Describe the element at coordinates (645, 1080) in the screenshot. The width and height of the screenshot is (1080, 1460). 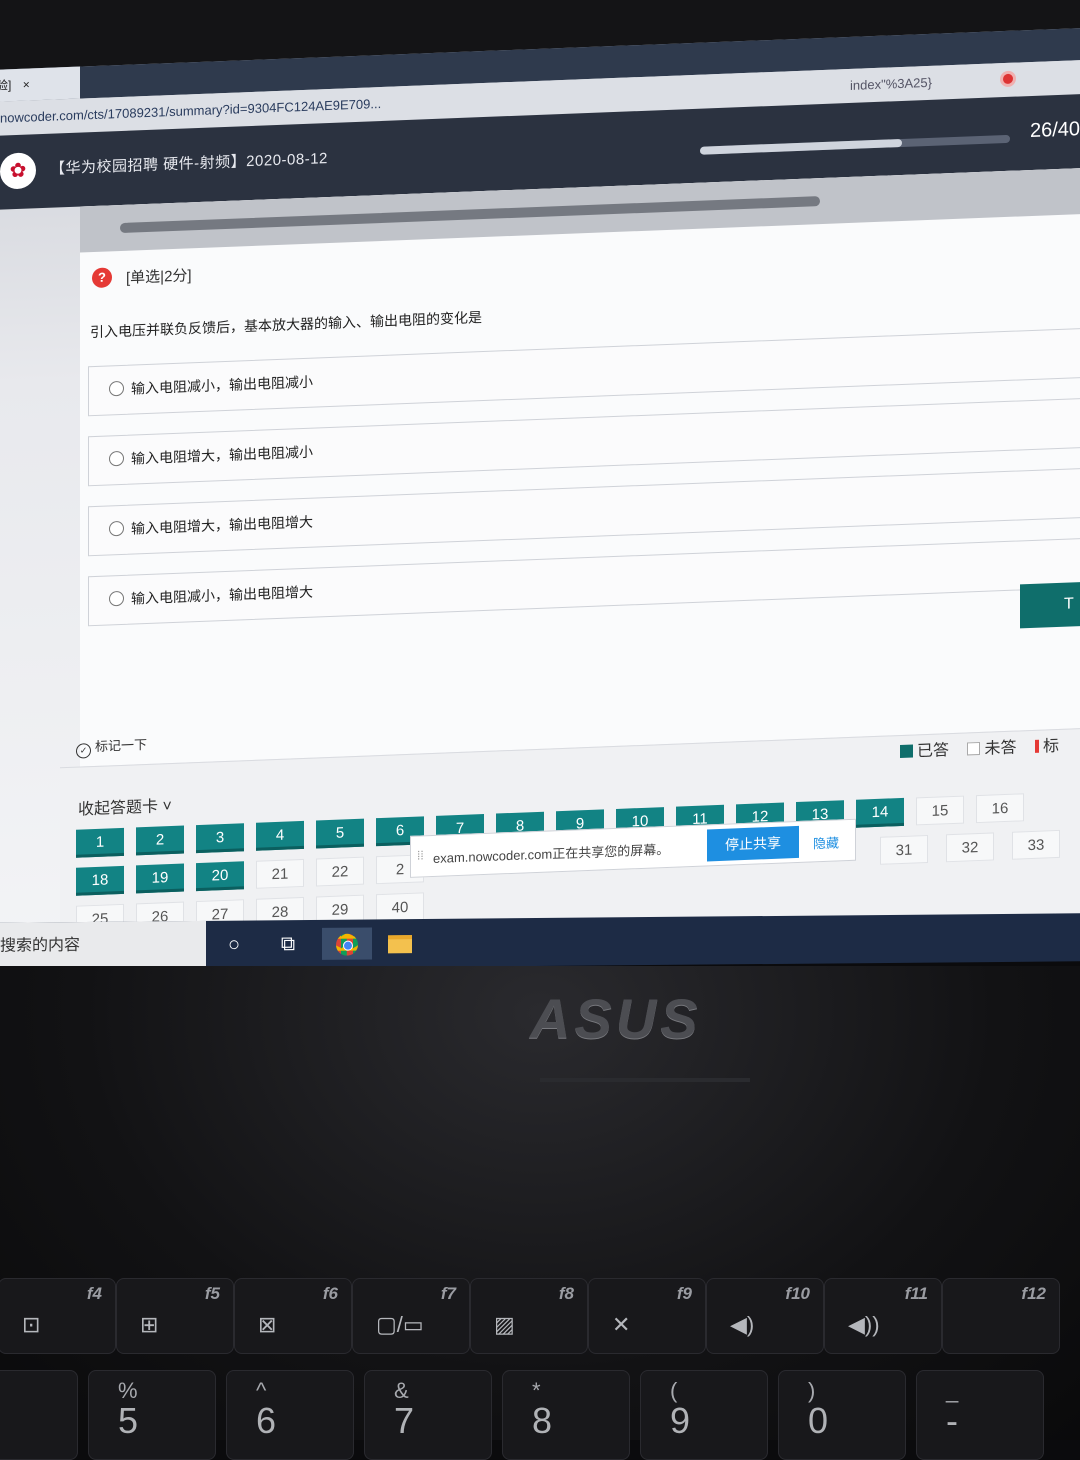
I see `hinge` at that location.